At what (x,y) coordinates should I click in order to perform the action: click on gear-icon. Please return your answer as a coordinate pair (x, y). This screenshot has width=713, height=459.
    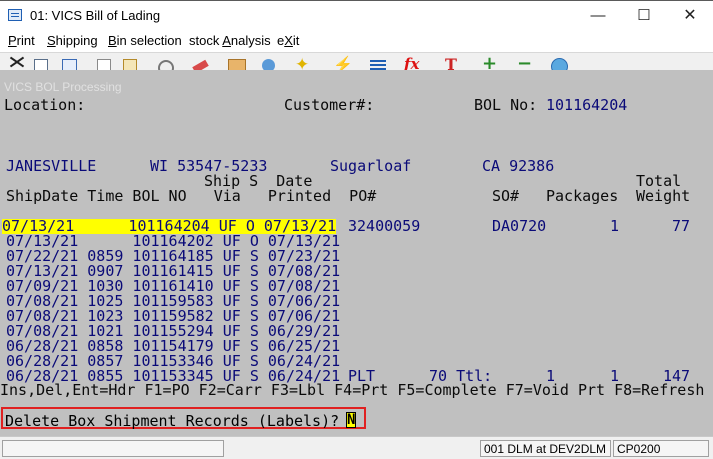
    Looking at the image, I should click on (164, 62).